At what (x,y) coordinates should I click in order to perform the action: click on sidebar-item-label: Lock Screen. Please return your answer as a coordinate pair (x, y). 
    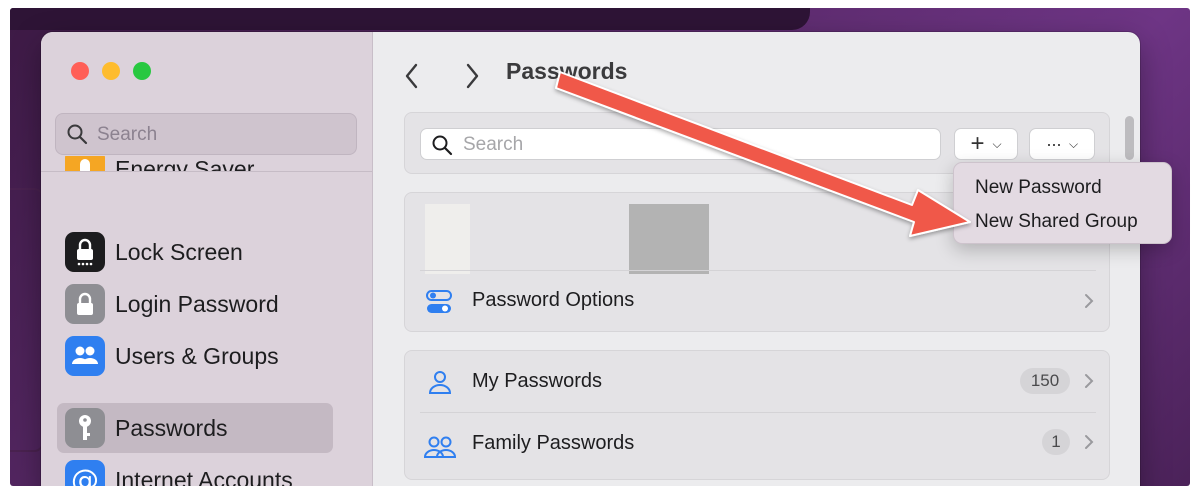
    Looking at the image, I should click on (179, 252).